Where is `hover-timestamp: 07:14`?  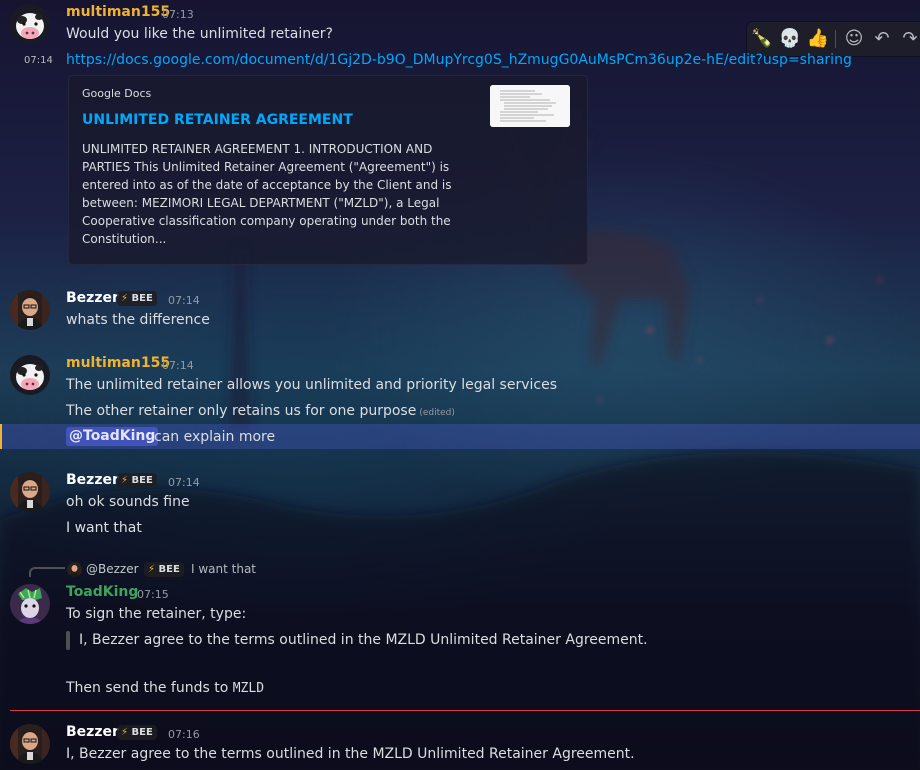 hover-timestamp: 07:14 is located at coordinates (38, 60).